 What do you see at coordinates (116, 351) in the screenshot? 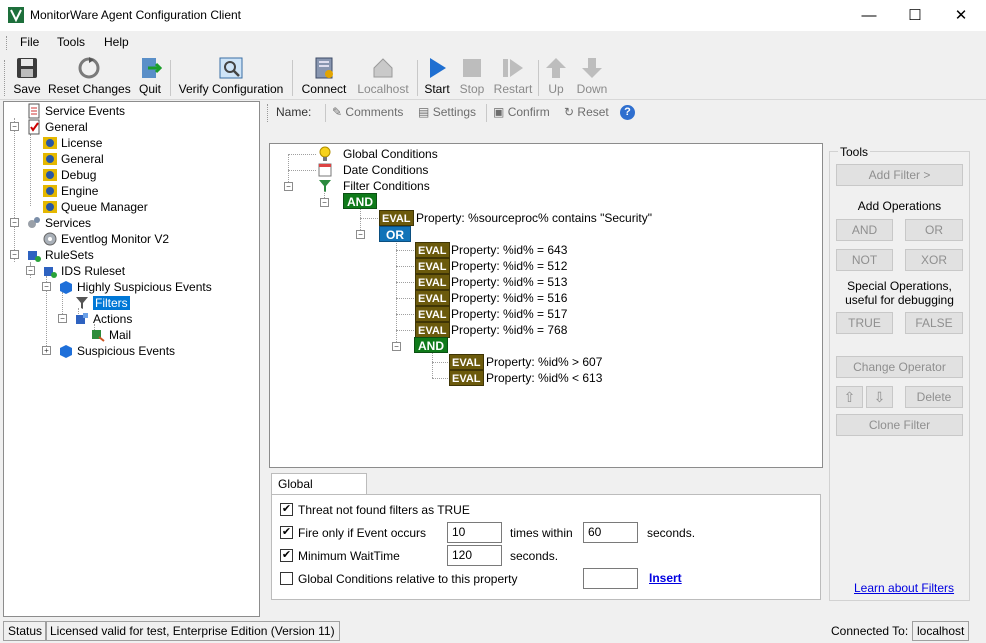
I see `tree-item-suspicious-events: Suspicious Events` at bounding box center [116, 351].